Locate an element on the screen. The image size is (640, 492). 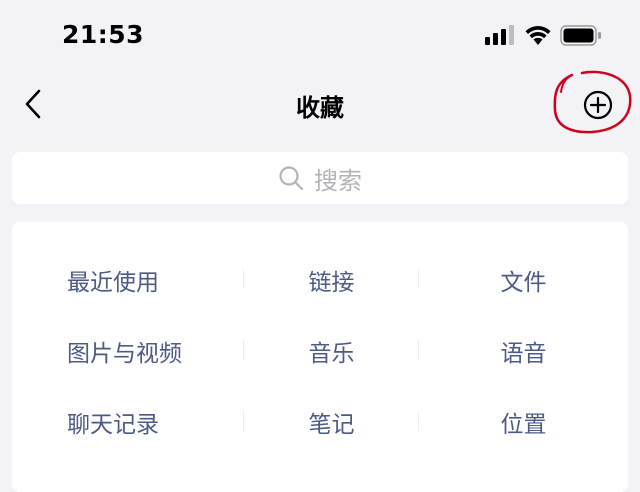
category-links: 链接 is located at coordinates (331, 279).